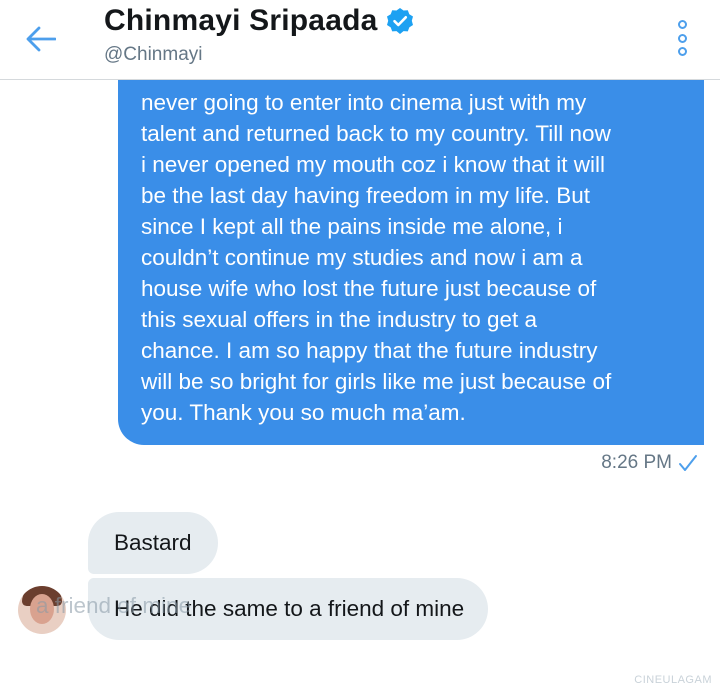 The height and width of the screenshot is (690, 720). I want to click on contact-handle: @Chinmayi, so click(153, 54).